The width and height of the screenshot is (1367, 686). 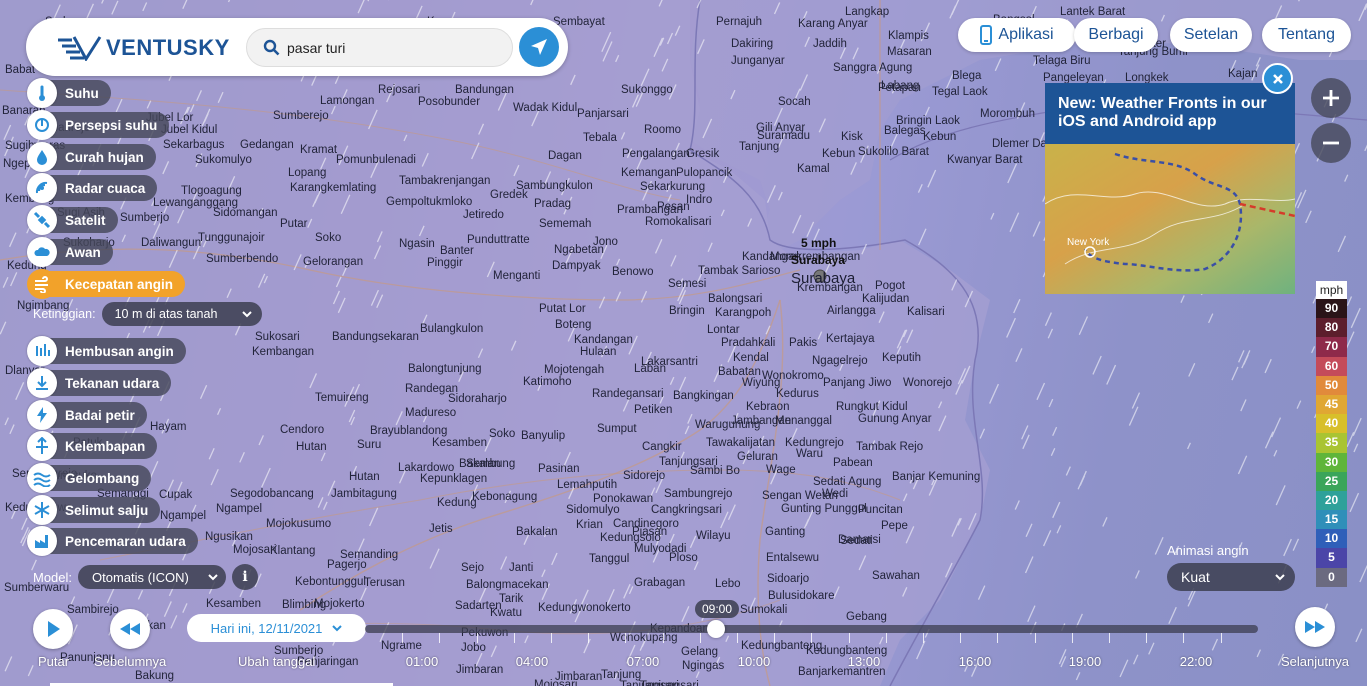 What do you see at coordinates (1116, 35) in the screenshot?
I see `share-button: Berbagi` at bounding box center [1116, 35].